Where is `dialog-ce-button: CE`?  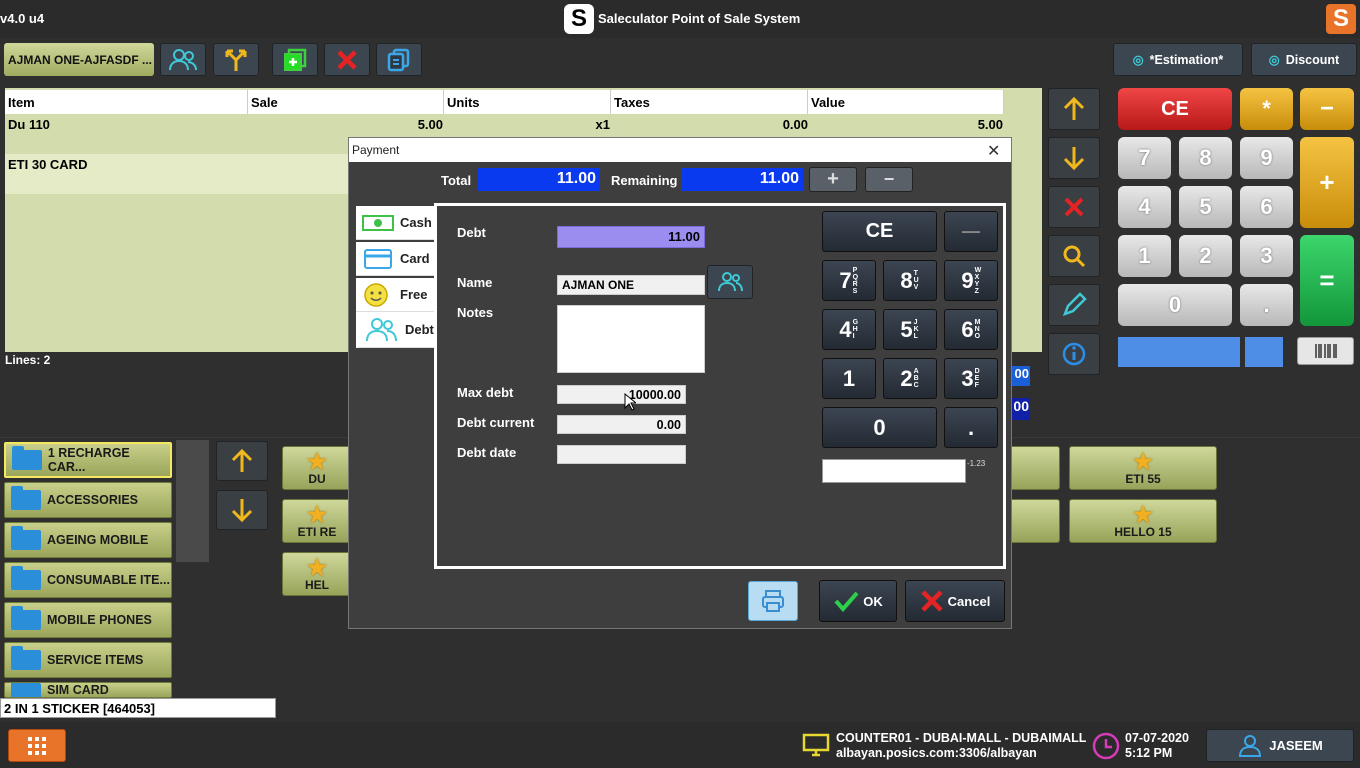 dialog-ce-button: CE is located at coordinates (879, 231).